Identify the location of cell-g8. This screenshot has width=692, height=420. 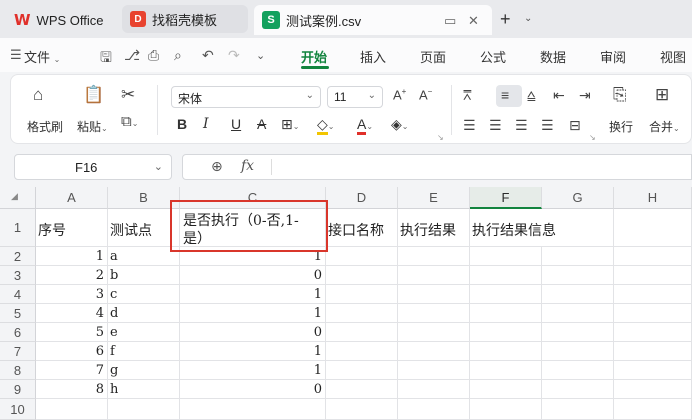
(578, 370).